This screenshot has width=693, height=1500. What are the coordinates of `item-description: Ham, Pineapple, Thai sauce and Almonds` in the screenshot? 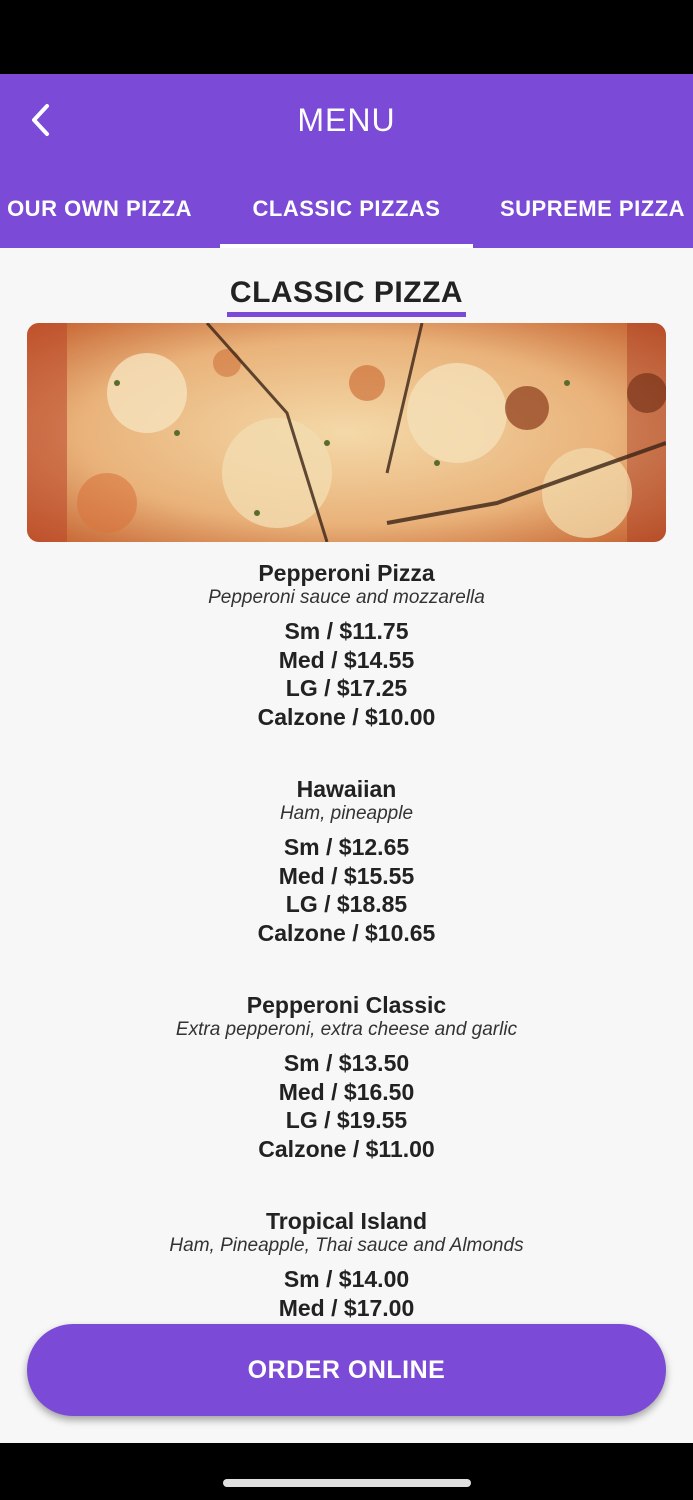 It's located at (346, 1245).